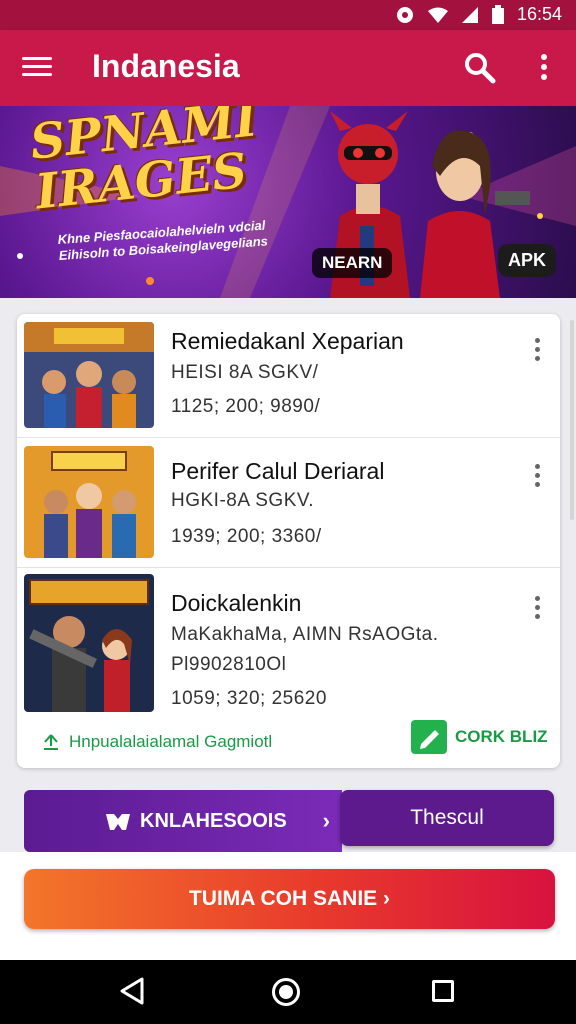 The width and height of the screenshot is (576, 1024). Describe the element at coordinates (289, 899) in the screenshot. I see `primary-cta-button: TUIMA COH SANIE ›` at that location.